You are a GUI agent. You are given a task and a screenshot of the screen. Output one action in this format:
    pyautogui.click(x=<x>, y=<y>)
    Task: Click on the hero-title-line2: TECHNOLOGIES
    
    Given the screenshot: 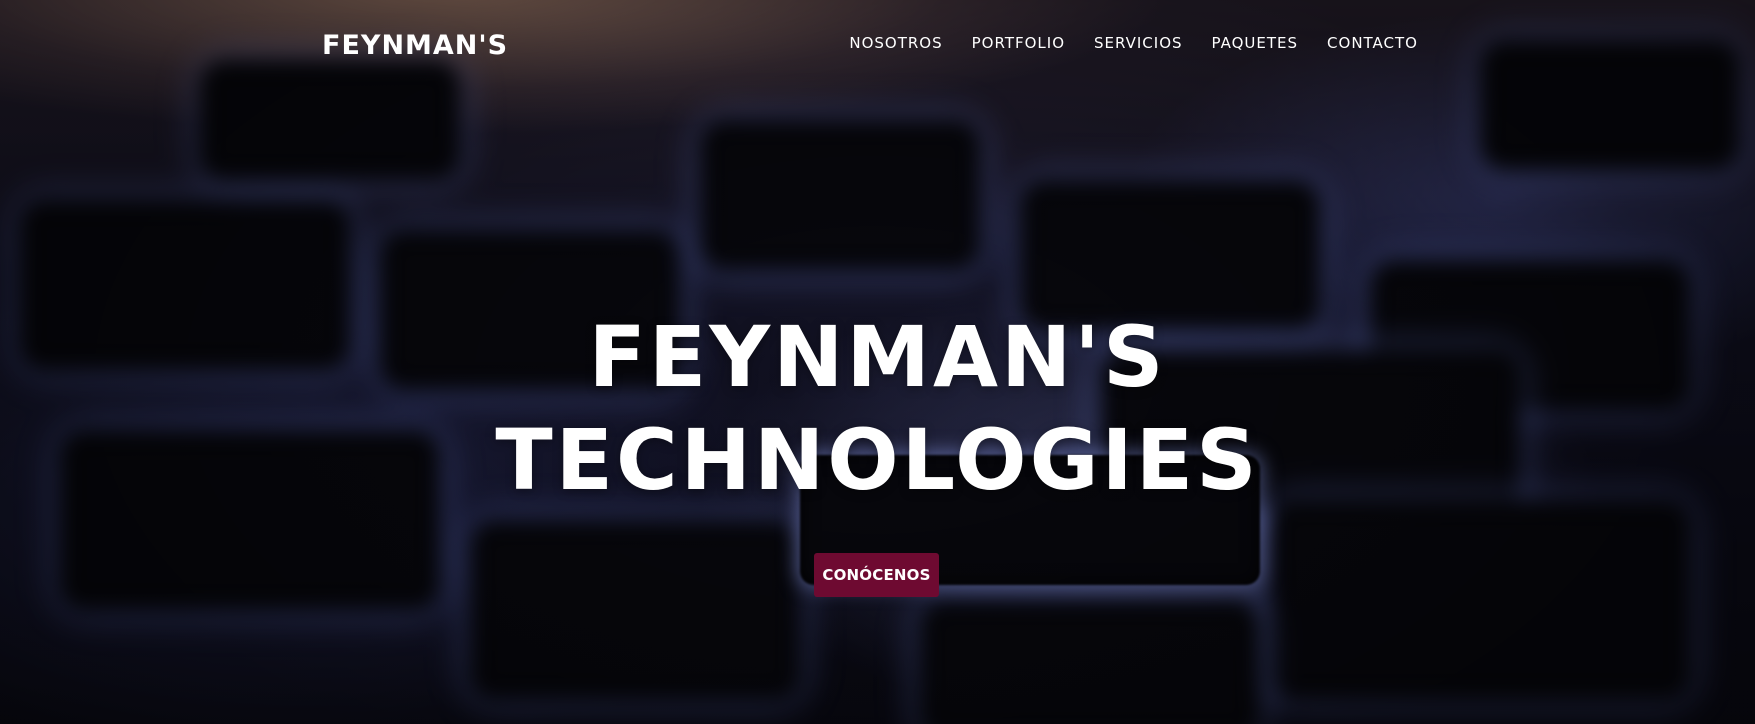 What is the action you would take?
    pyautogui.click(x=877, y=460)
    